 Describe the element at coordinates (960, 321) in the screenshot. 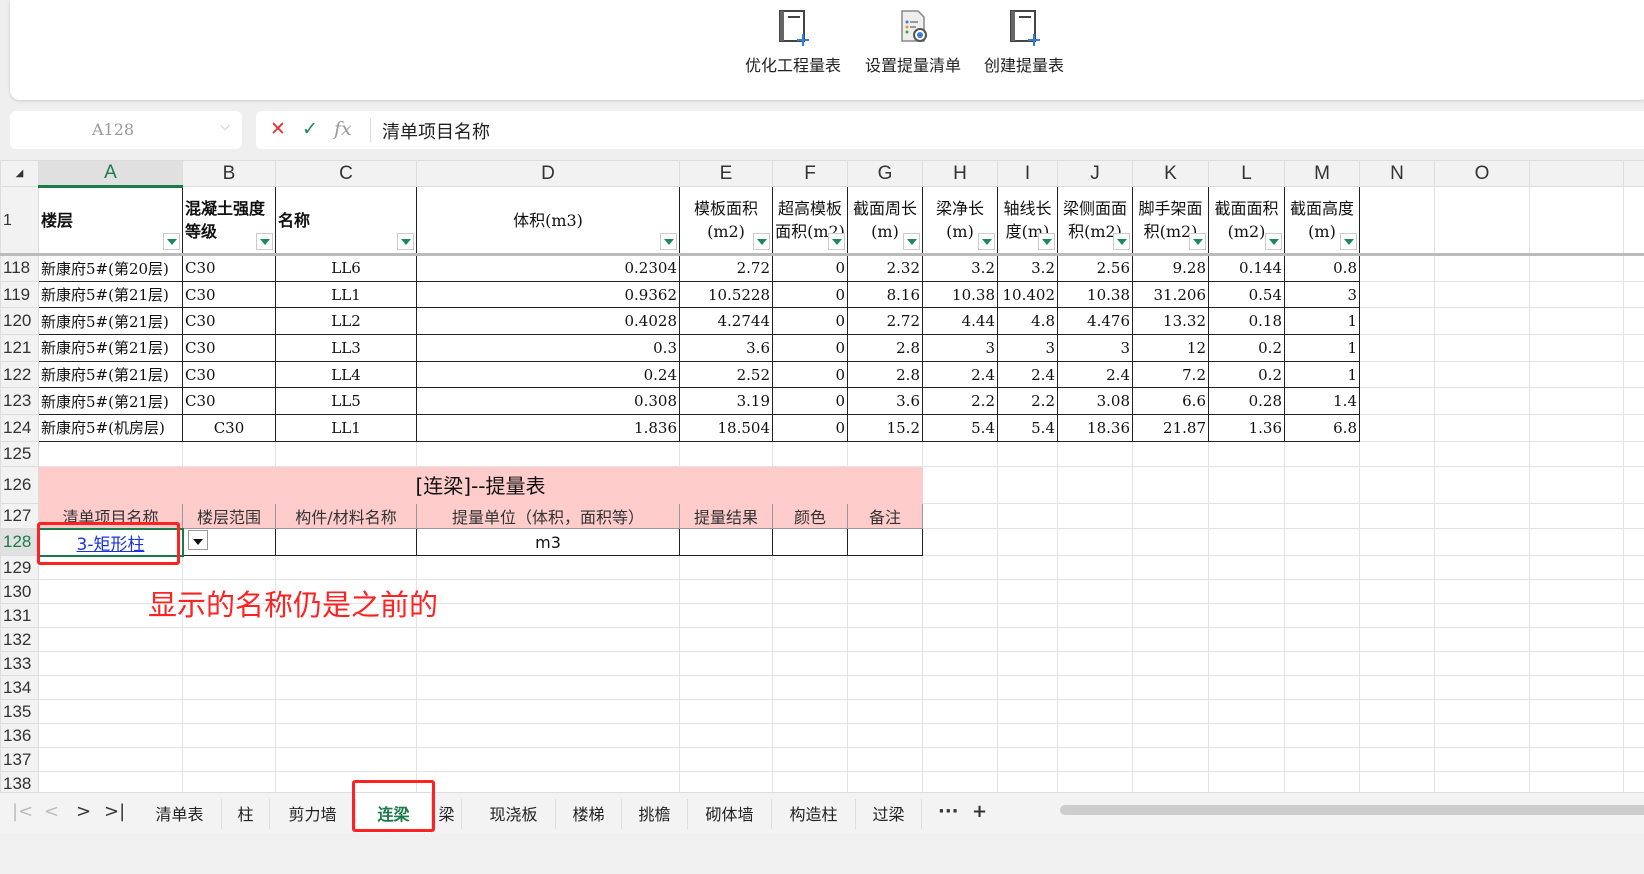

I see `data-cell: 4.44` at that location.